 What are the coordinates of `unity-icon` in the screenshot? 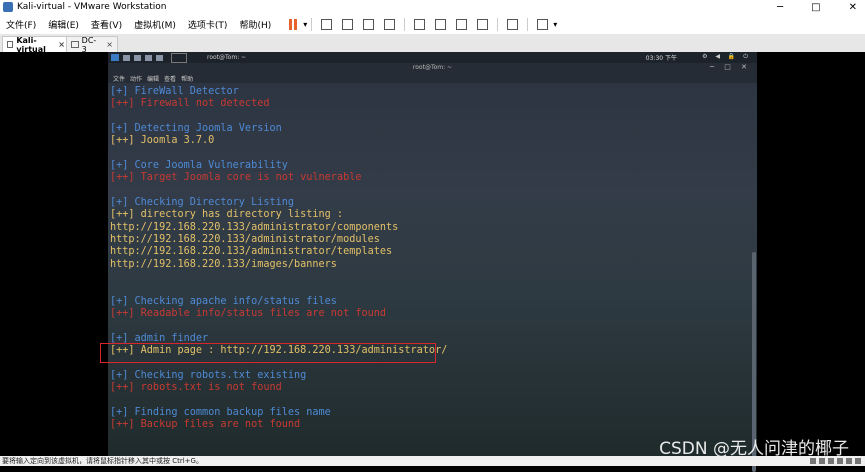 It's located at (483, 24).